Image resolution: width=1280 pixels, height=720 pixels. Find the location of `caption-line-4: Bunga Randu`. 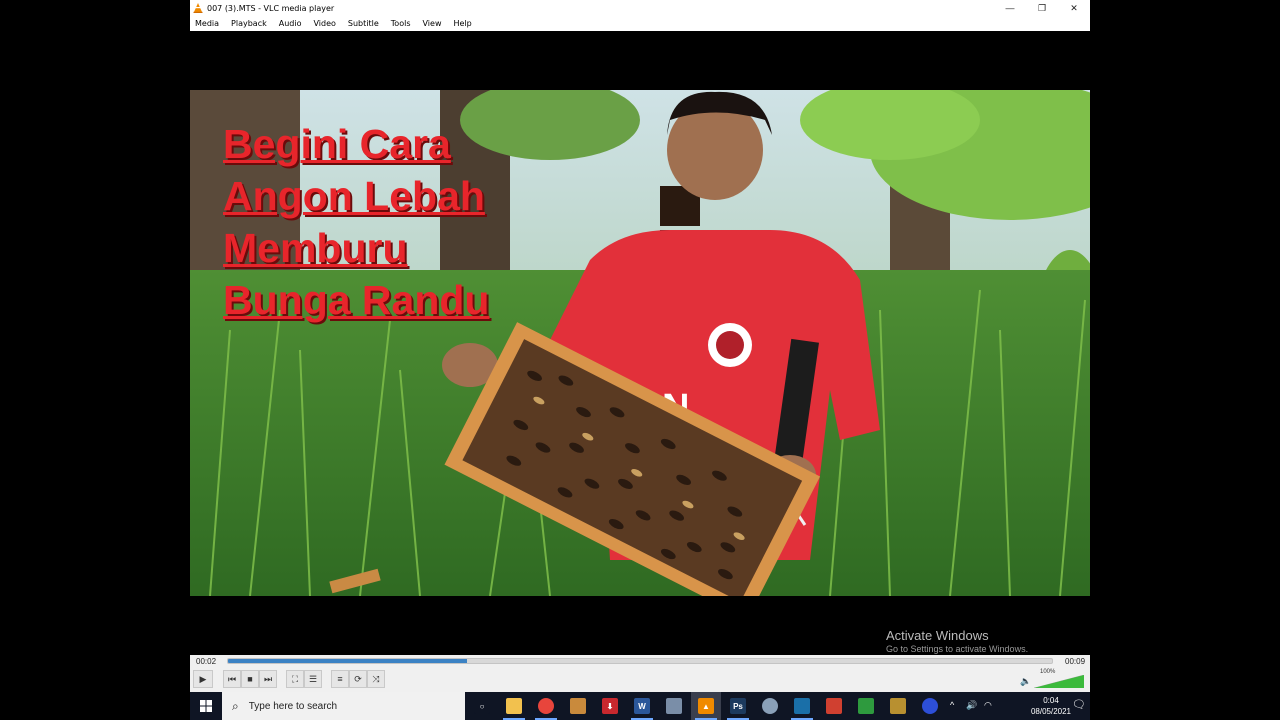

caption-line-4: Bunga Randu is located at coordinates (356, 300).